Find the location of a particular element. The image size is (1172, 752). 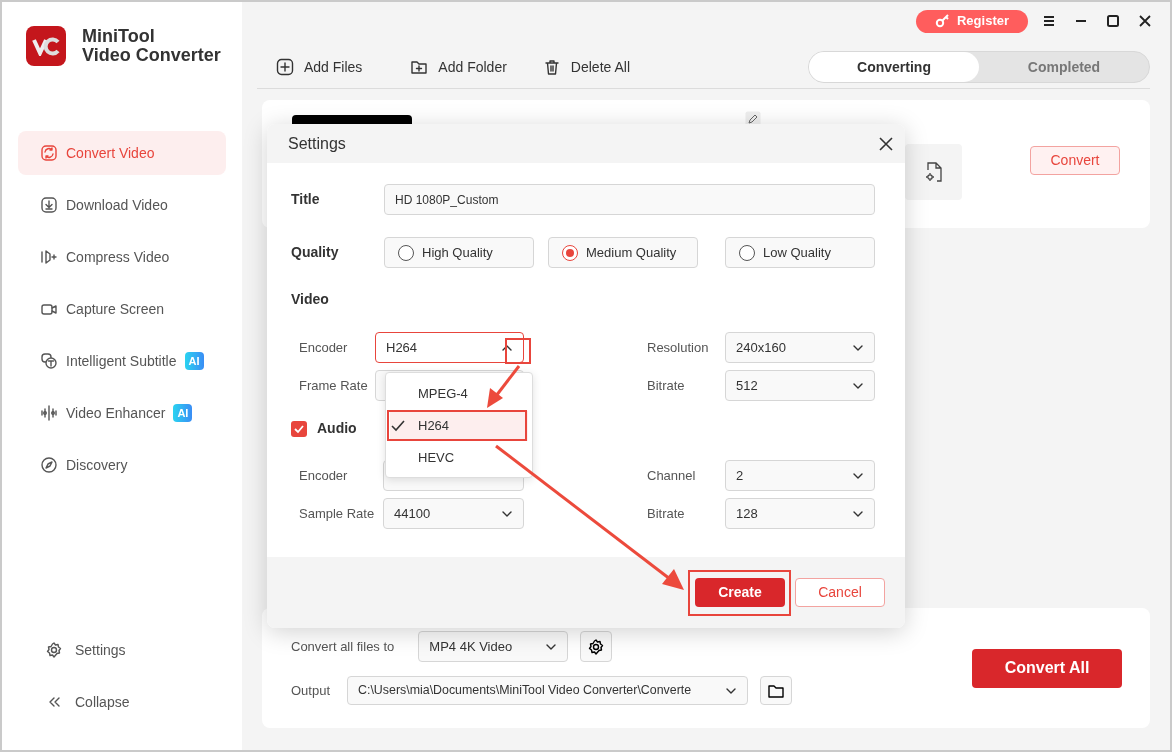

dropdown-field: 512 is located at coordinates (800, 385).